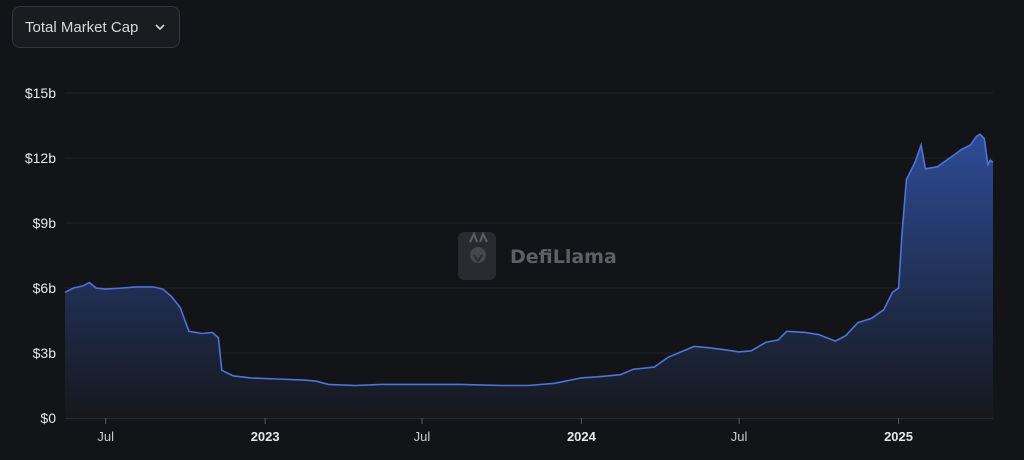 This screenshot has width=1024, height=460. Describe the element at coordinates (40, 93) in the screenshot. I see `y-tick-label: $15b` at that location.